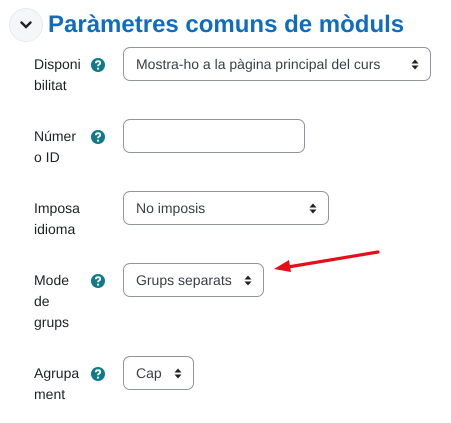  I want to click on dropdown: Cap, so click(158, 373).